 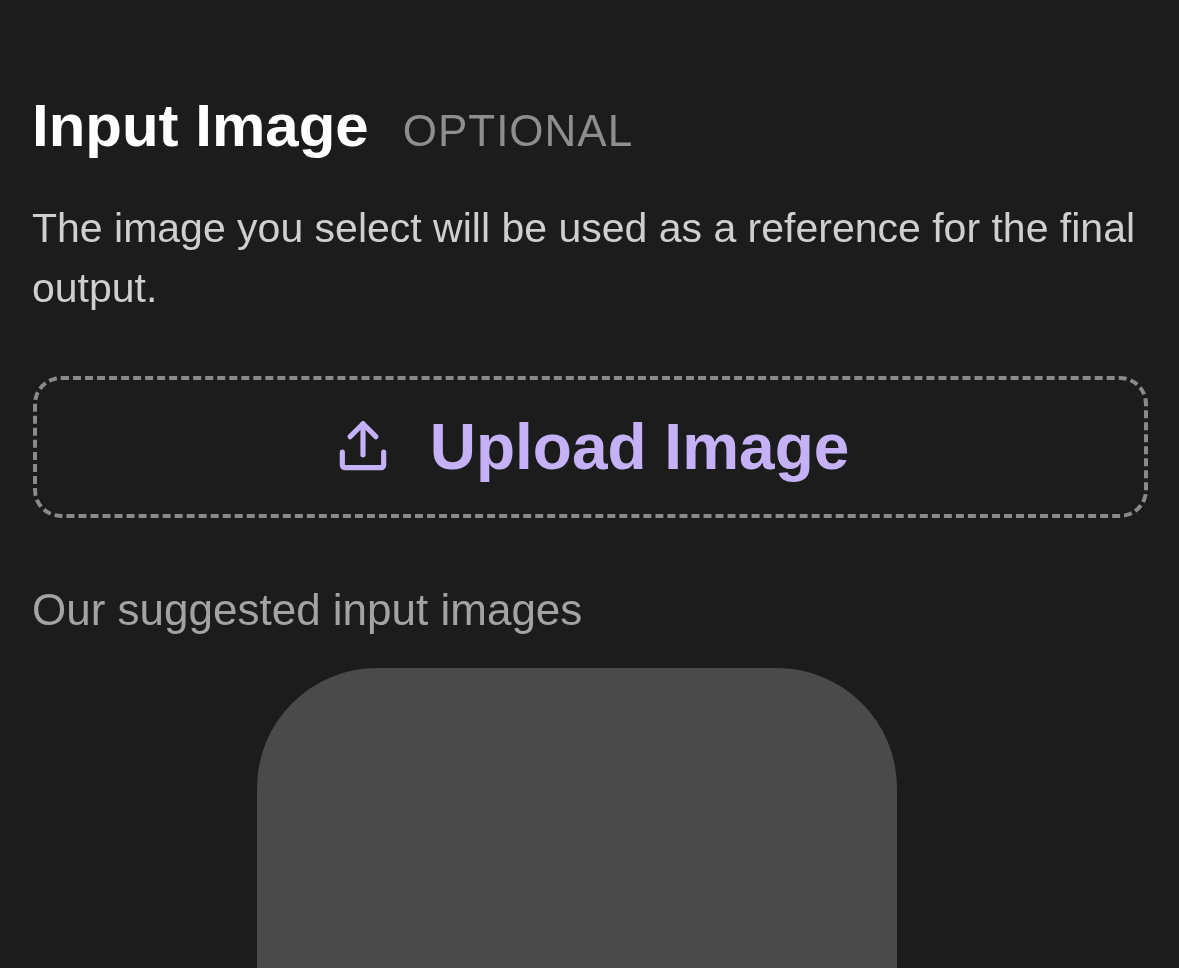 What do you see at coordinates (200, 126) in the screenshot?
I see `section-title: Input Image` at bounding box center [200, 126].